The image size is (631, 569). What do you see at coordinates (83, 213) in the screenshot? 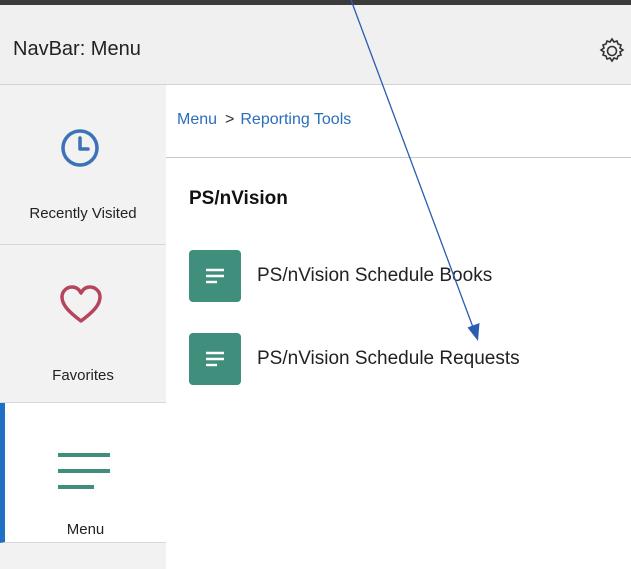
I see `sidebar-item-label: Recently Visited` at bounding box center [83, 213].